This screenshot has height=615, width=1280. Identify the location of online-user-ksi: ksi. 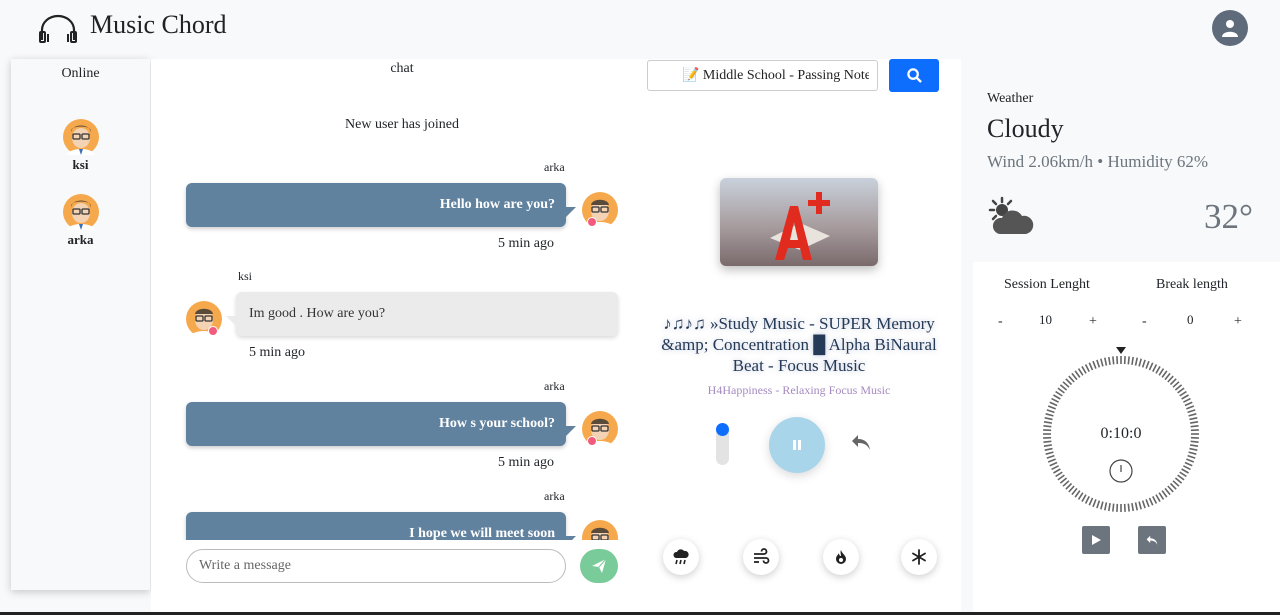
(80, 146).